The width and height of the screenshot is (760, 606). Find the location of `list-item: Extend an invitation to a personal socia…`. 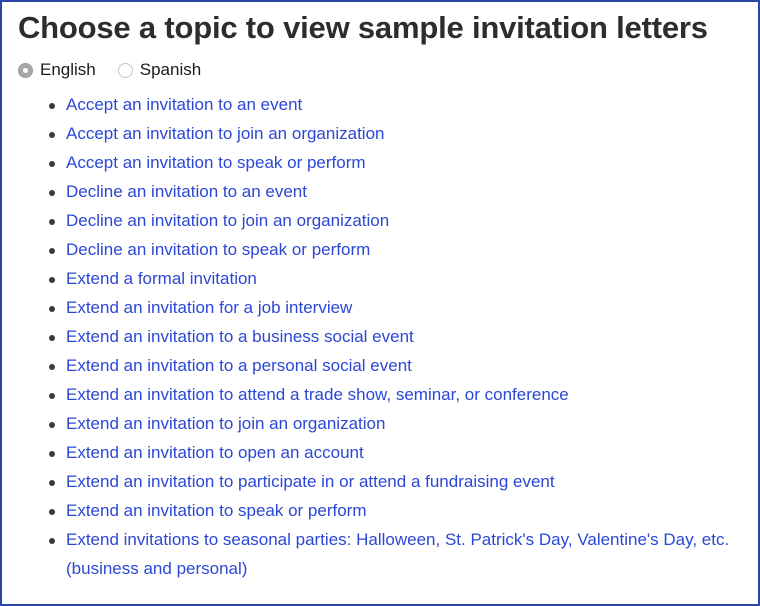

list-item: Extend an invitation to a personal socia… is located at coordinates (380, 366).